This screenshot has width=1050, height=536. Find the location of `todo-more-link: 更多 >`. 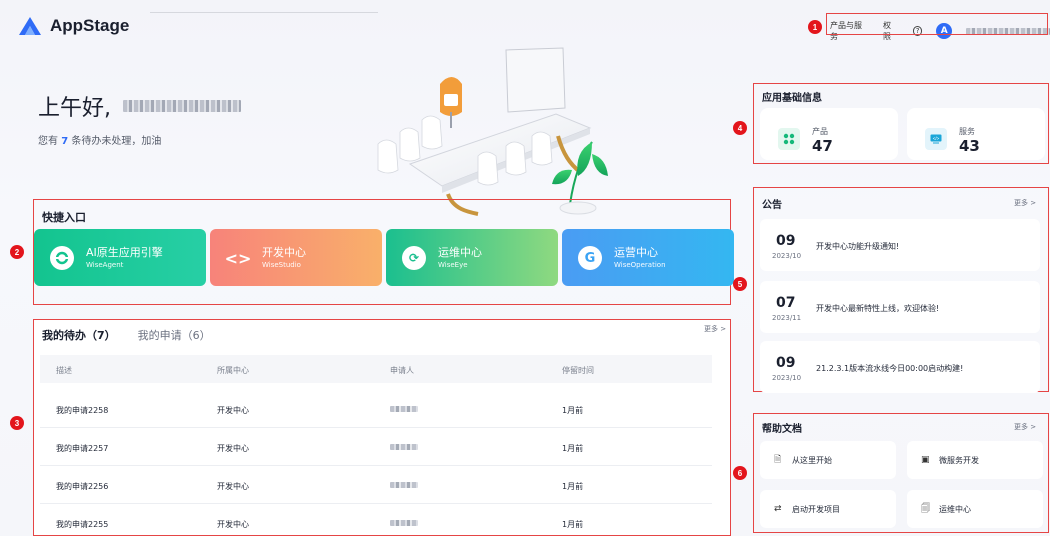

todo-more-link: 更多 > is located at coordinates (715, 329).